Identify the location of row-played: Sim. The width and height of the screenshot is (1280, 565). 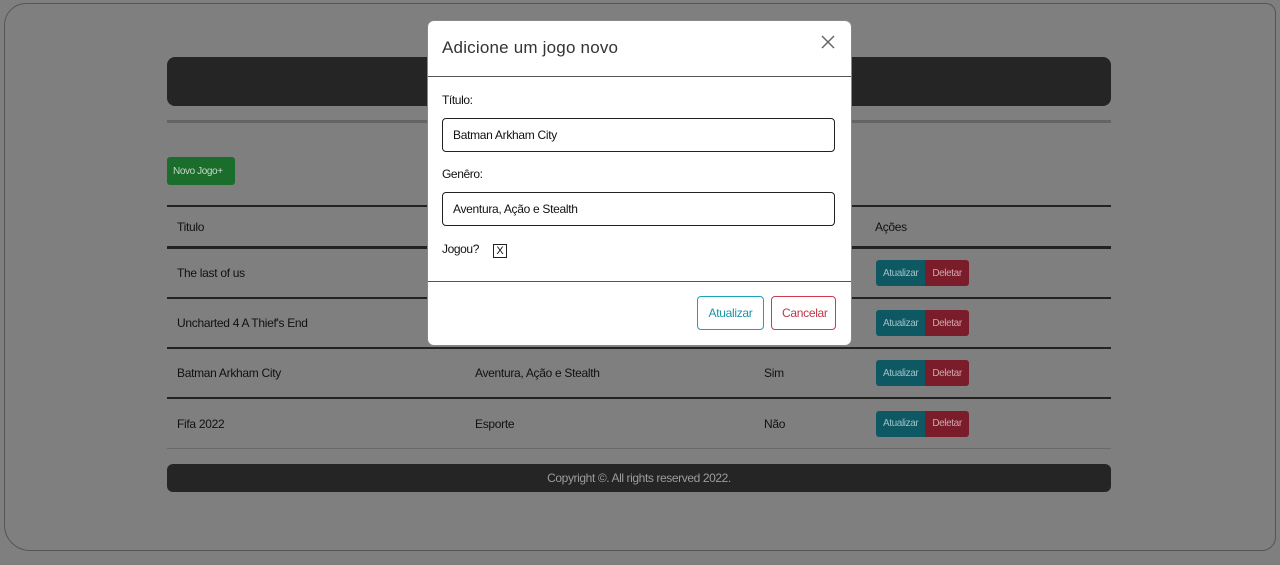
(774, 373).